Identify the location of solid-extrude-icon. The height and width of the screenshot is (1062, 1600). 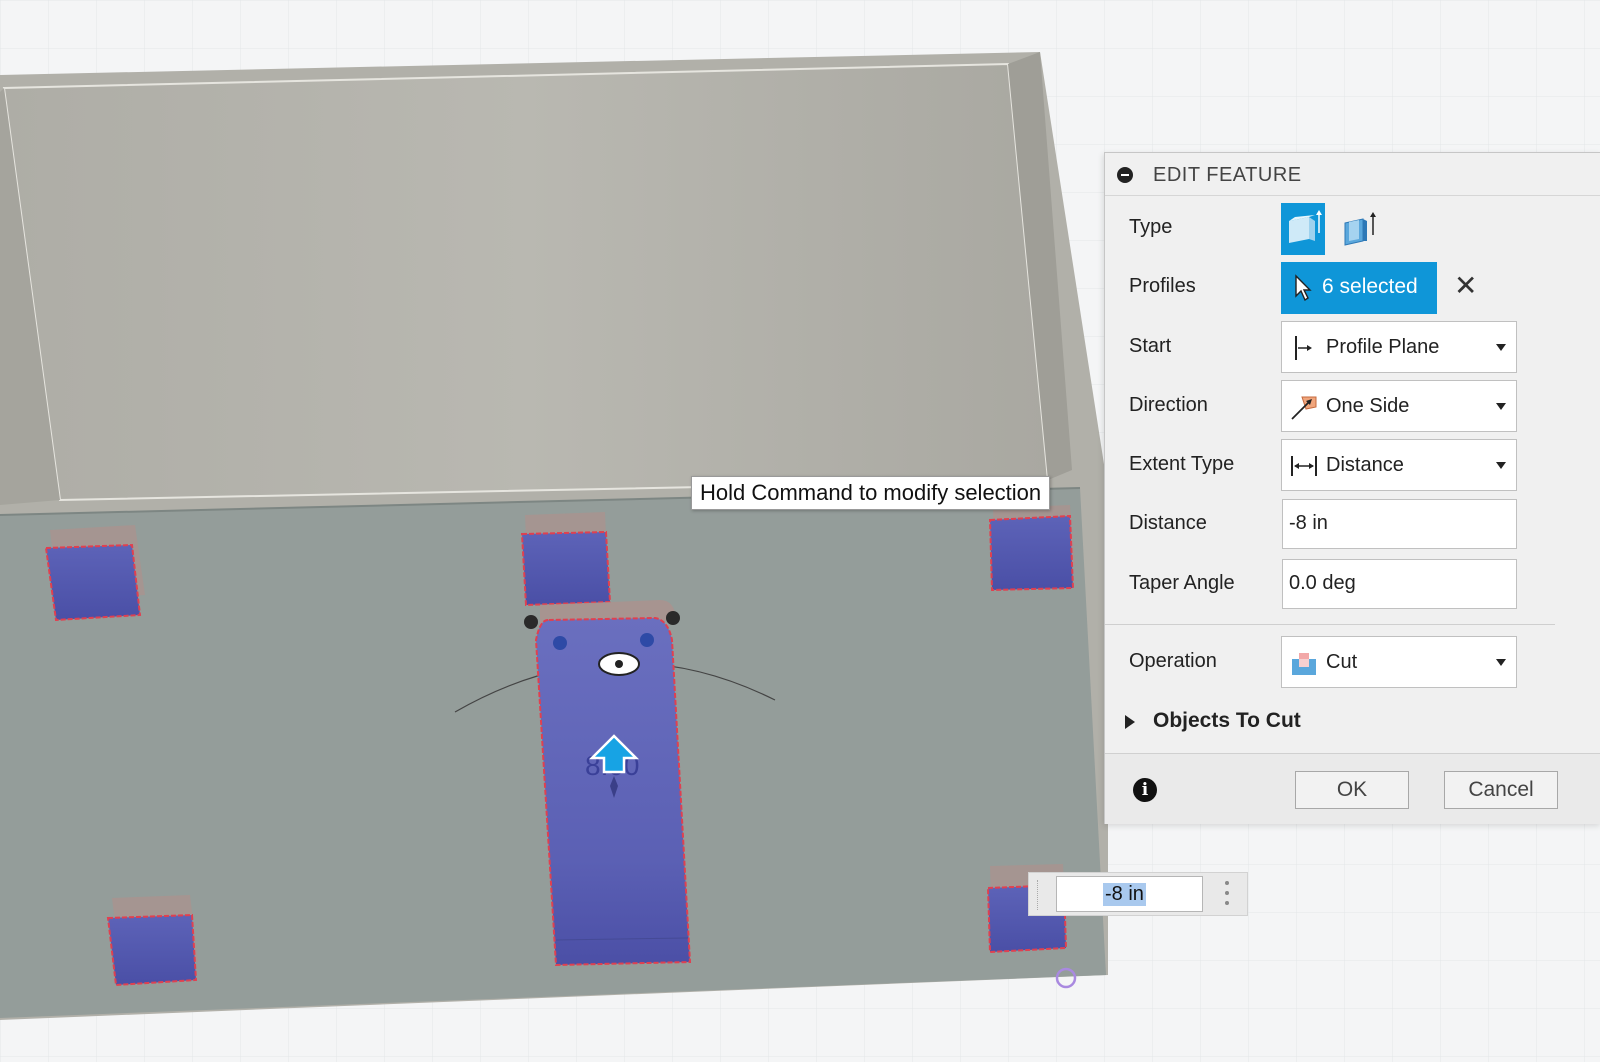
(1303, 229).